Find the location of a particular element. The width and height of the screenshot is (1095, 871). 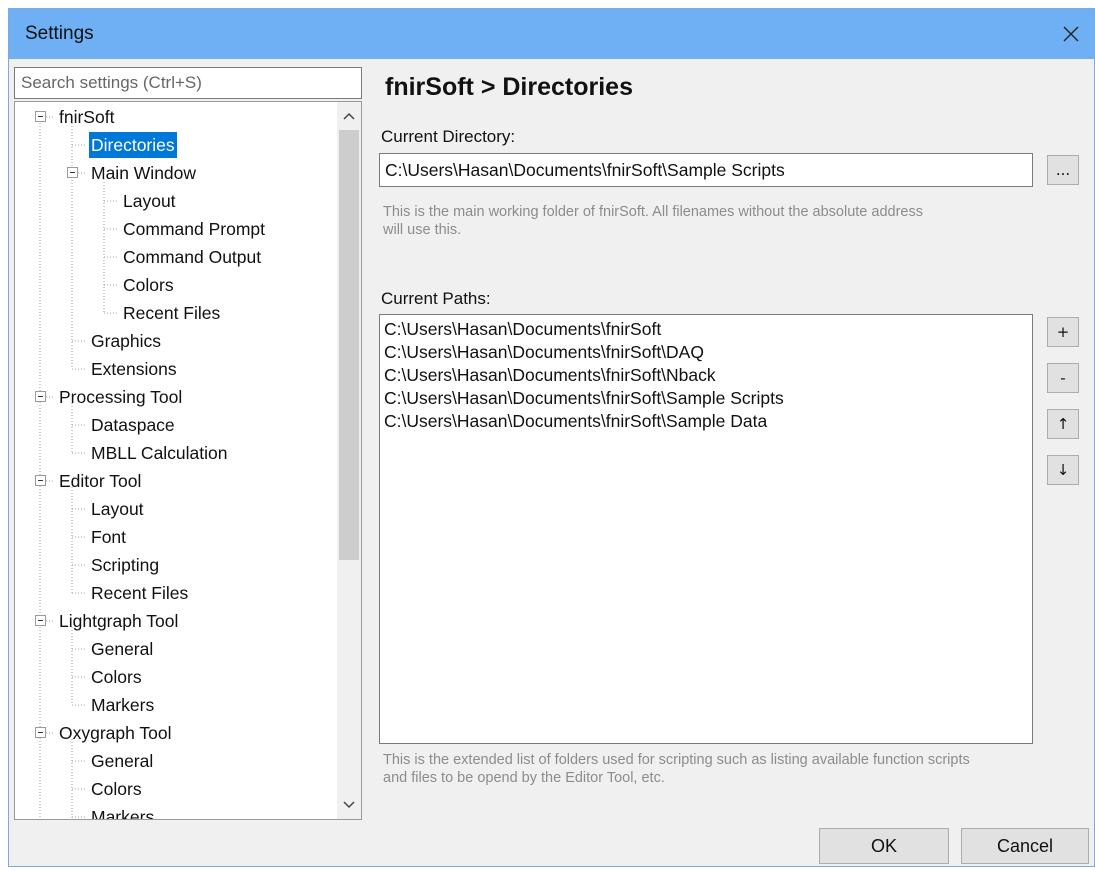

chevron-up-icon is located at coordinates (349, 116).